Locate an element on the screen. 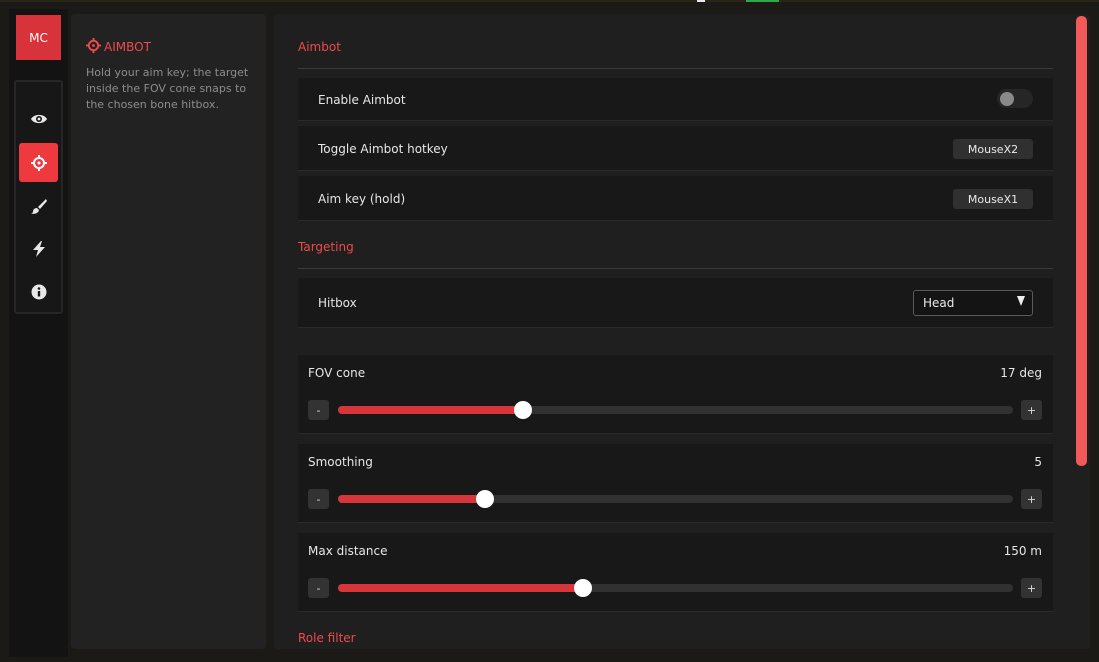 This screenshot has width=1099, height=662. info-icon is located at coordinates (39, 292).